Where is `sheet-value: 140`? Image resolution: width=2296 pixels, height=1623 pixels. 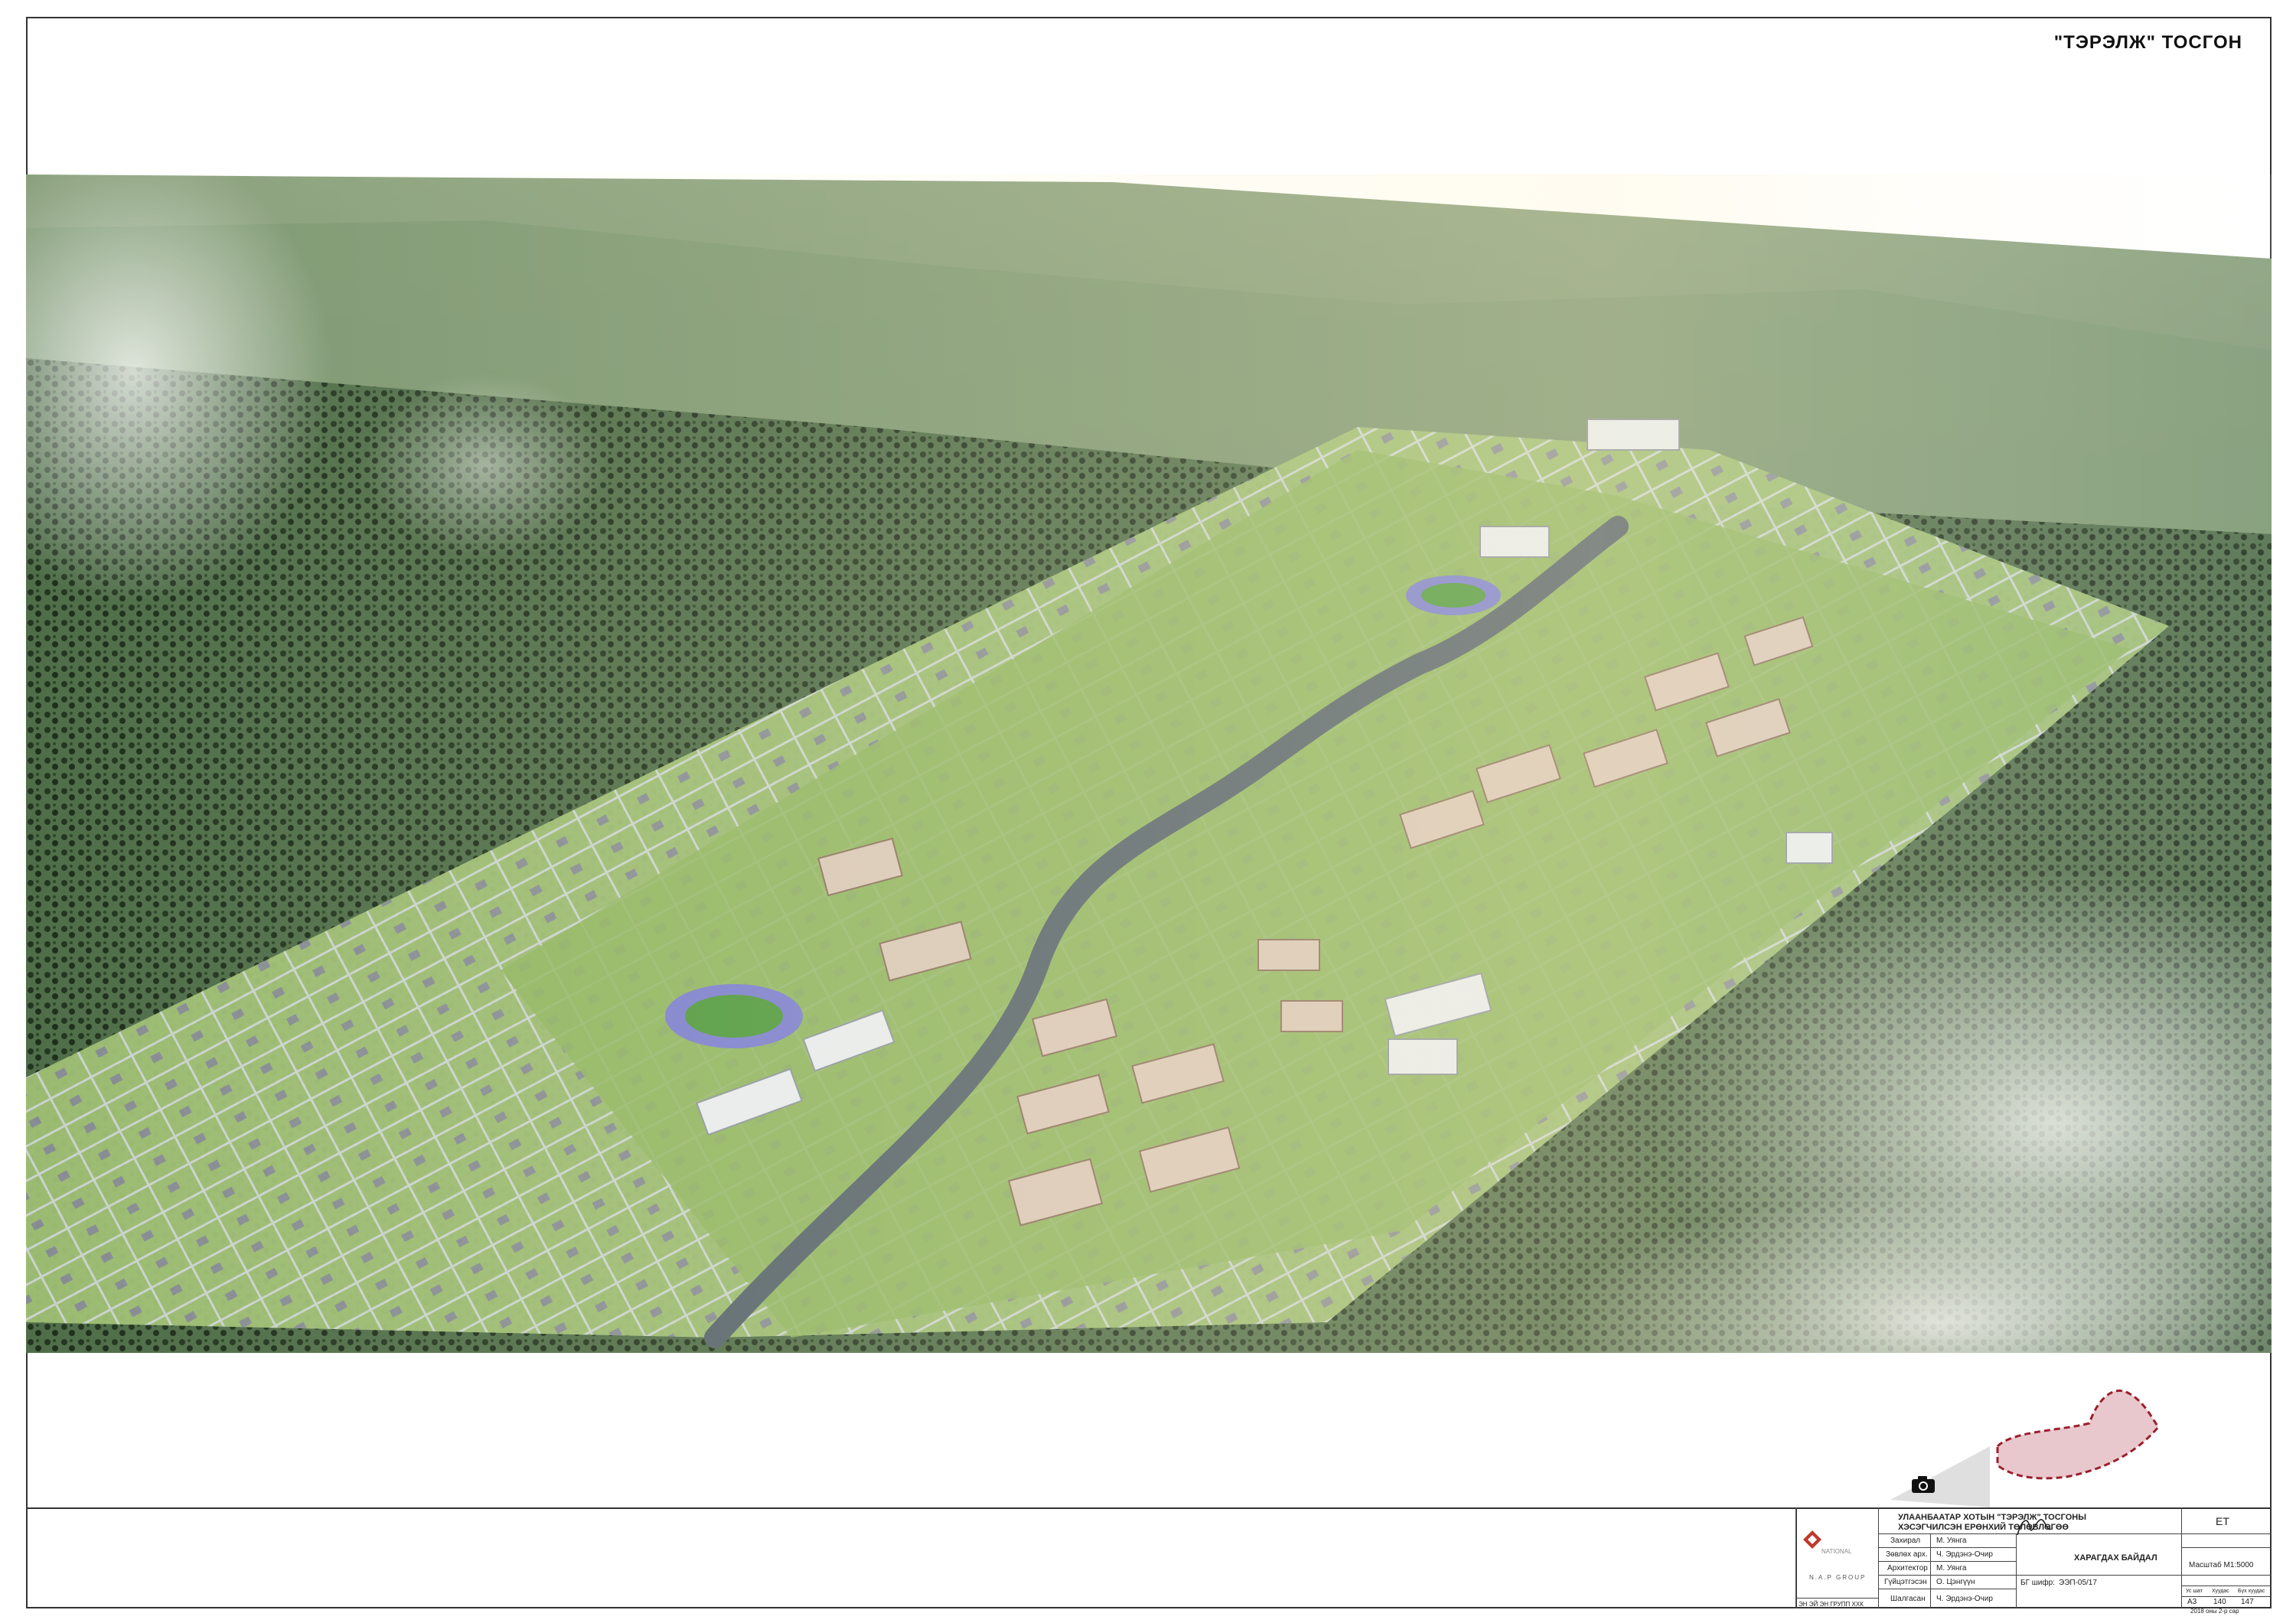
sheet-value: 140 is located at coordinates (2219, 1602).